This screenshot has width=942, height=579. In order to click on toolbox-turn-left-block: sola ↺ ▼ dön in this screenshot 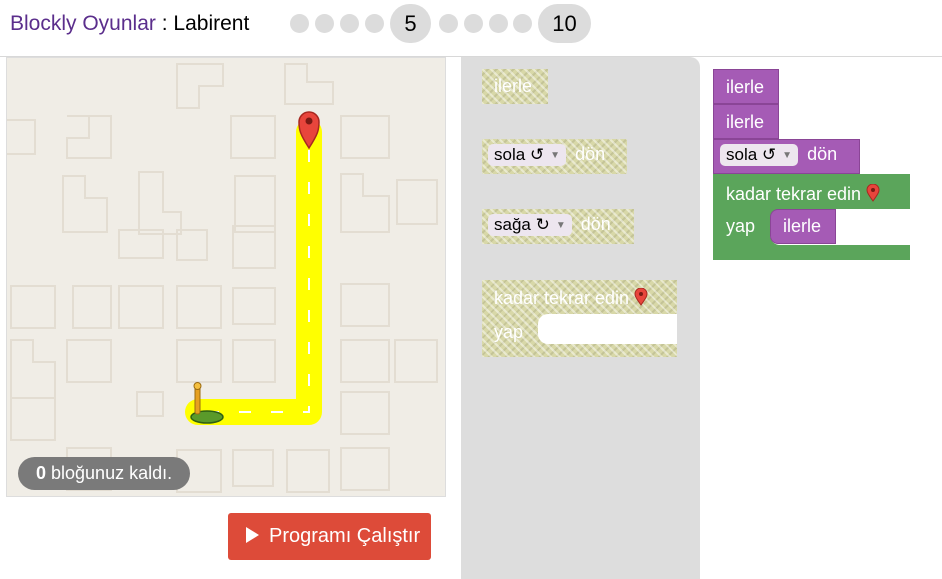, I will do `click(554, 156)`.